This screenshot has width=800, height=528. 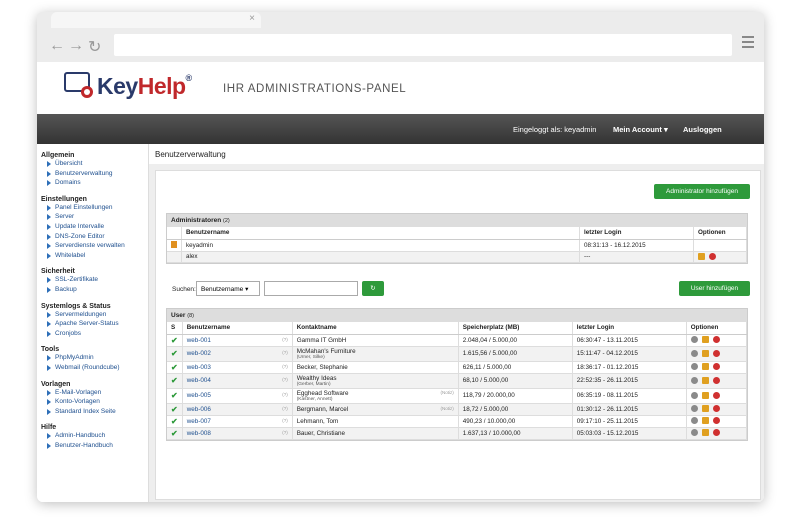 I want to click on search-field-select: Benutzername ▾, so click(x=228, y=288).